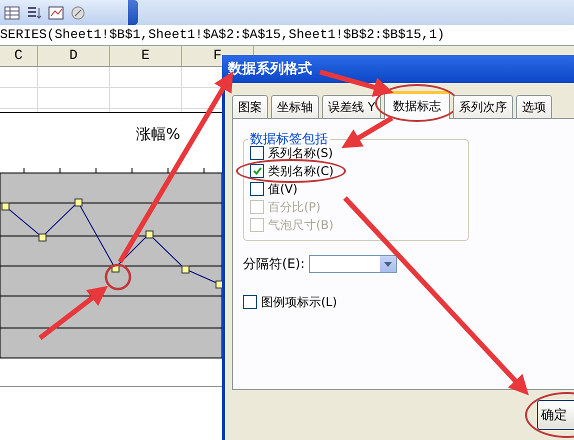  Describe the element at coordinates (295, 106) in the screenshot. I see `tab: 坐标轴` at that location.